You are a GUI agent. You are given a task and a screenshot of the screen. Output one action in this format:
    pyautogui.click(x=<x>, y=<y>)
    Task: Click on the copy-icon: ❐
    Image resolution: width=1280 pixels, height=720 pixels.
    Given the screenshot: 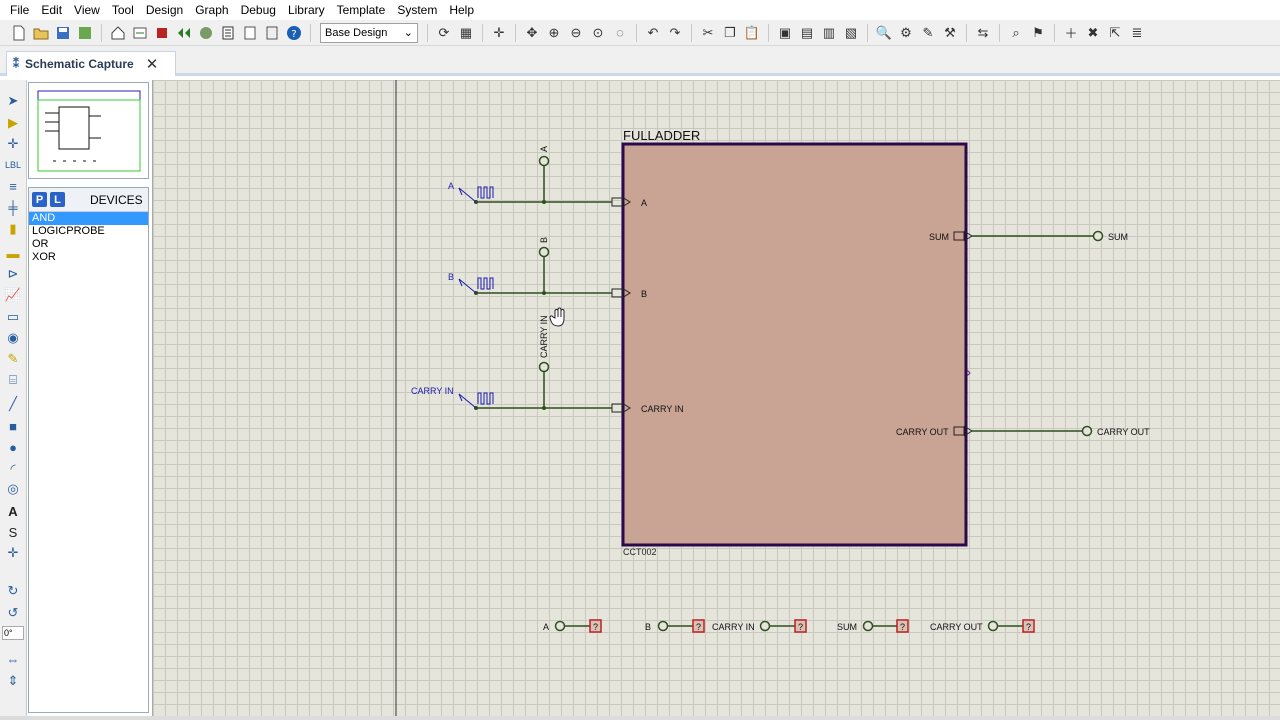 What is the action you would take?
    pyautogui.click(x=730, y=33)
    